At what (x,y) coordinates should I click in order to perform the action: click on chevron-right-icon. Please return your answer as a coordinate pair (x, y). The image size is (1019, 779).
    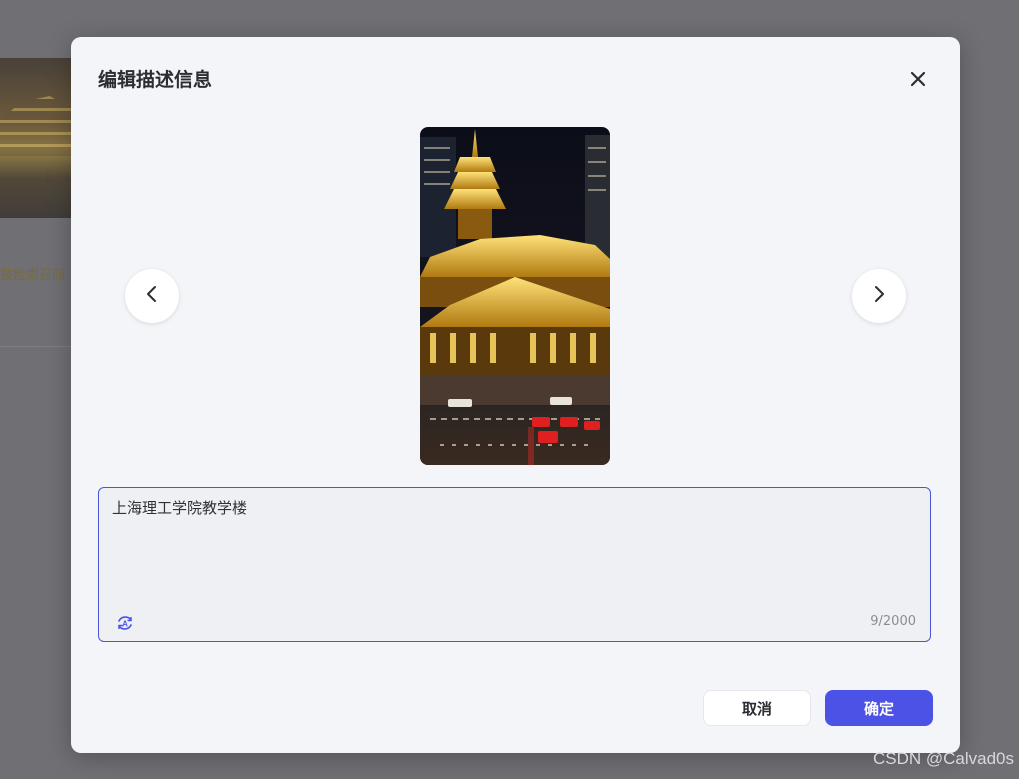
    Looking at the image, I should click on (879, 296).